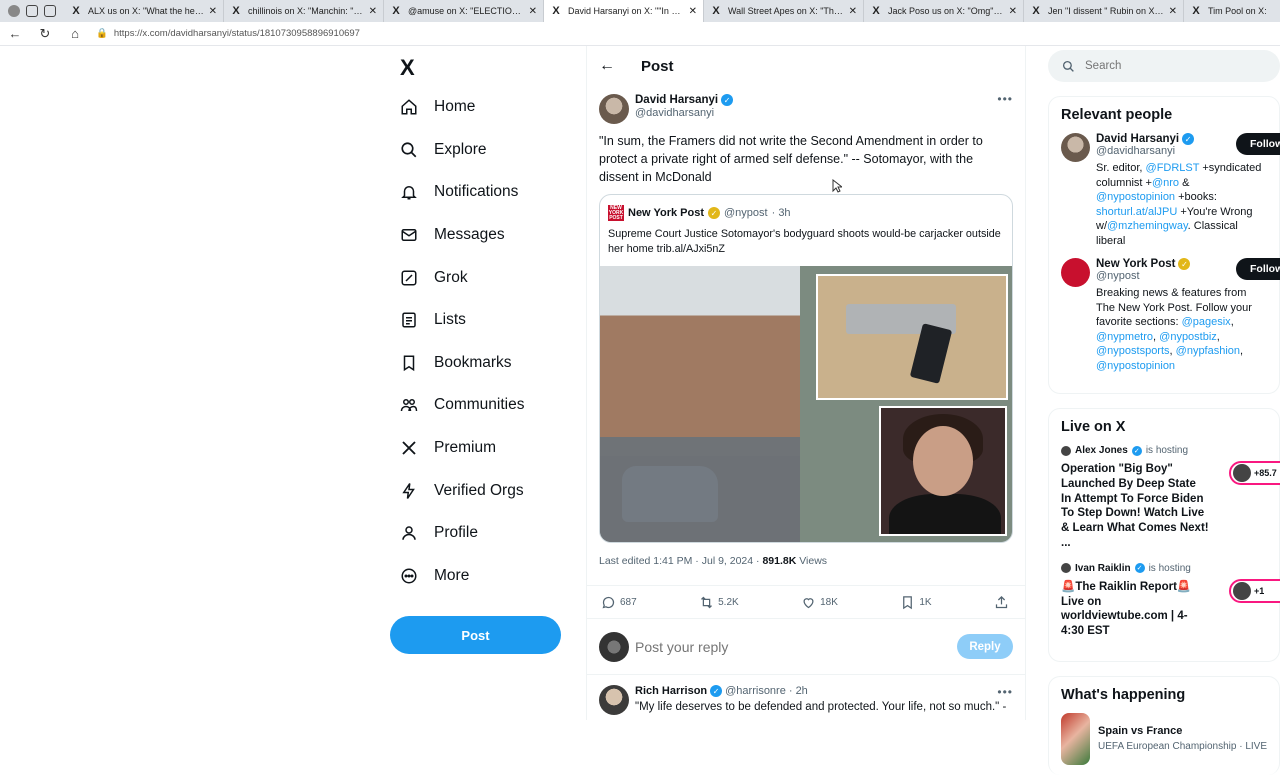 This screenshot has width=1280, height=775. I want to click on like-action: 18K, so click(819, 602).